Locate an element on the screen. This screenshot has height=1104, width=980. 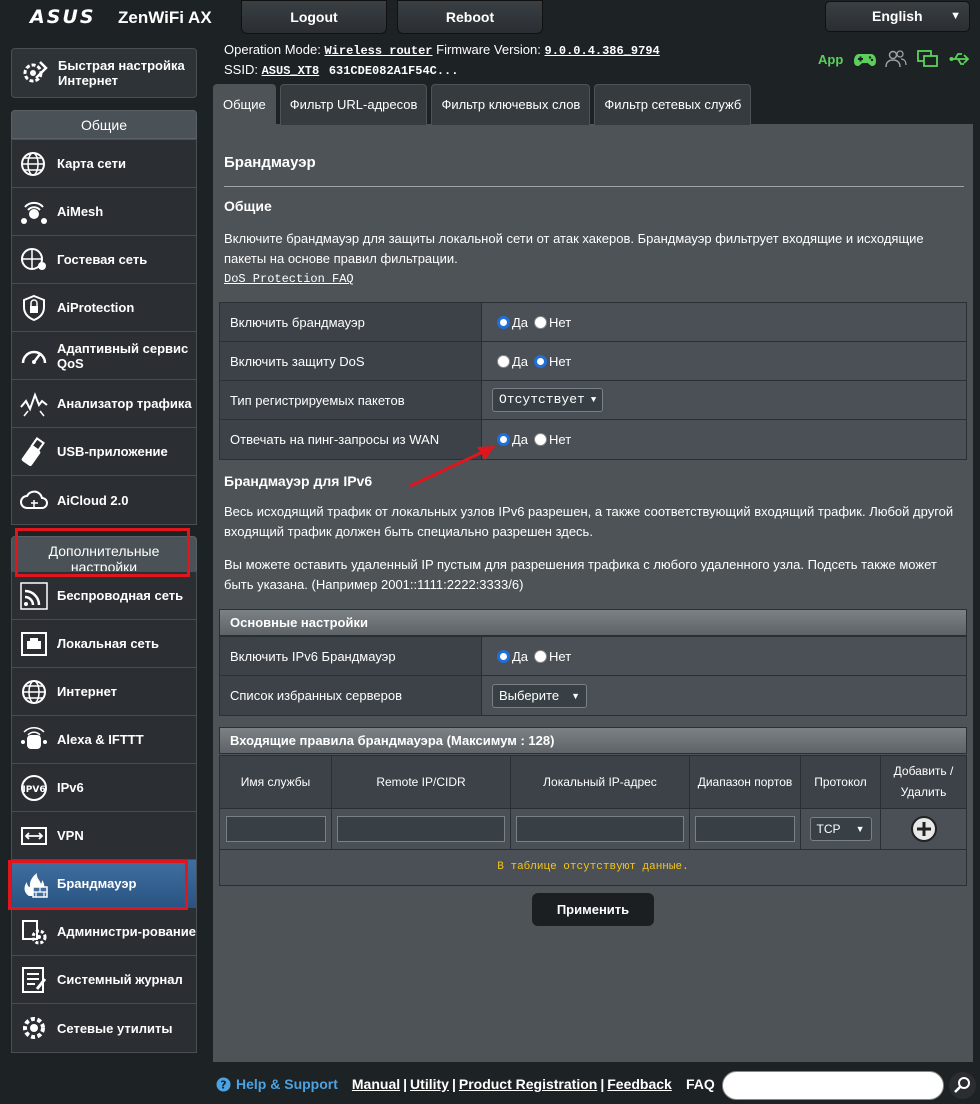
users-icon is located at coordinates (896, 59).